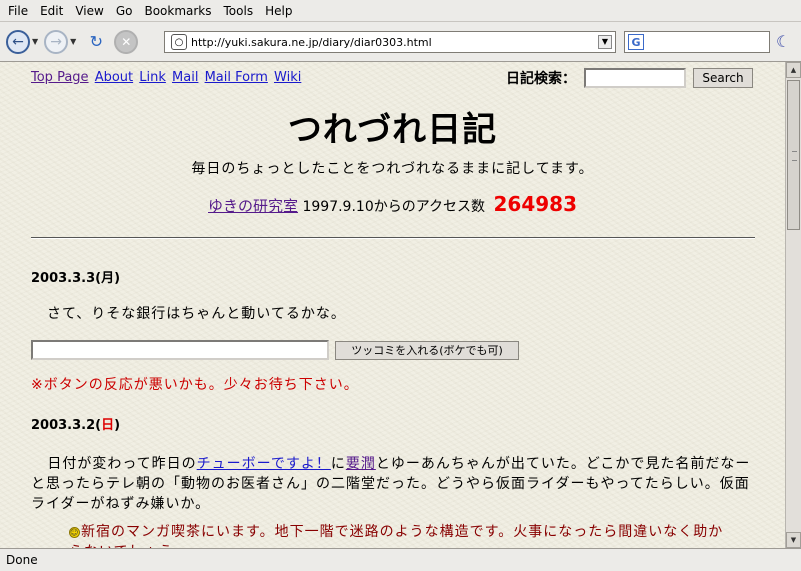 The width and height of the screenshot is (801, 571). I want to click on tsukkomi-button: ツッコミを入れる(ボケでも可), so click(427, 350).